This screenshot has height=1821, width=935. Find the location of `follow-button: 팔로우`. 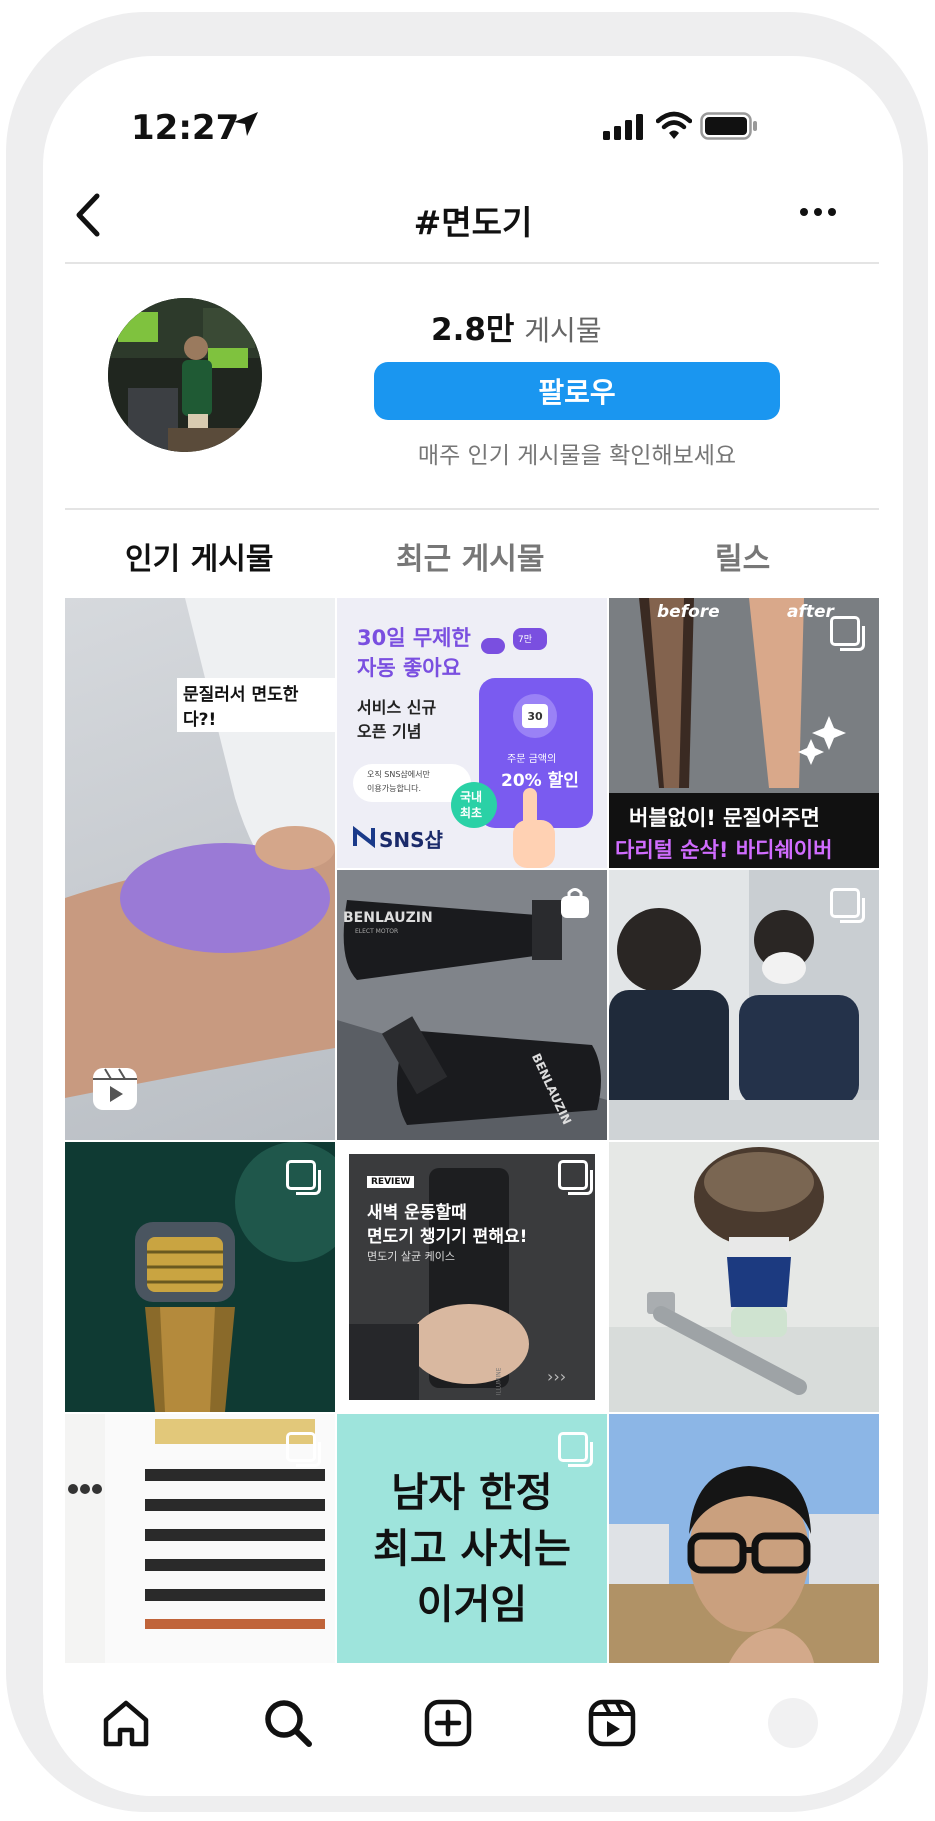

follow-button: 팔로우 is located at coordinates (577, 391).